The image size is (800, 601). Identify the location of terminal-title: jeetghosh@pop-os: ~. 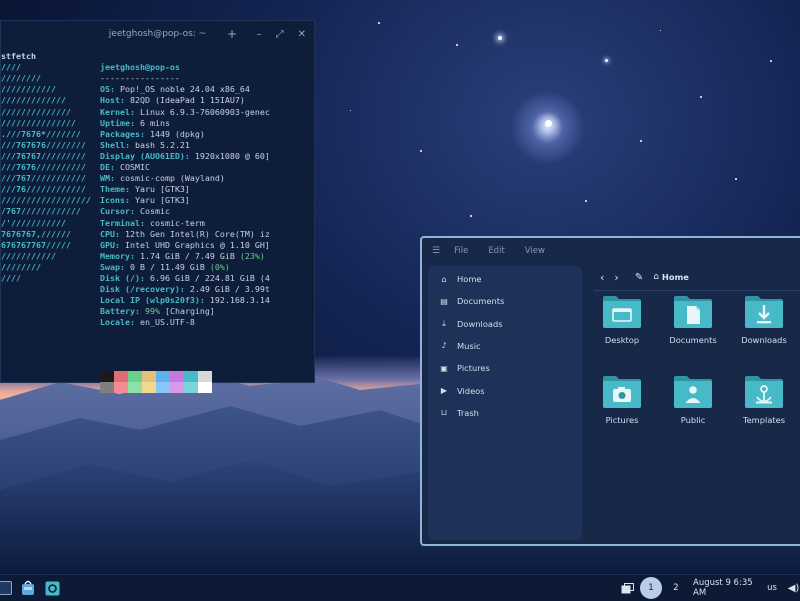
(157, 34).